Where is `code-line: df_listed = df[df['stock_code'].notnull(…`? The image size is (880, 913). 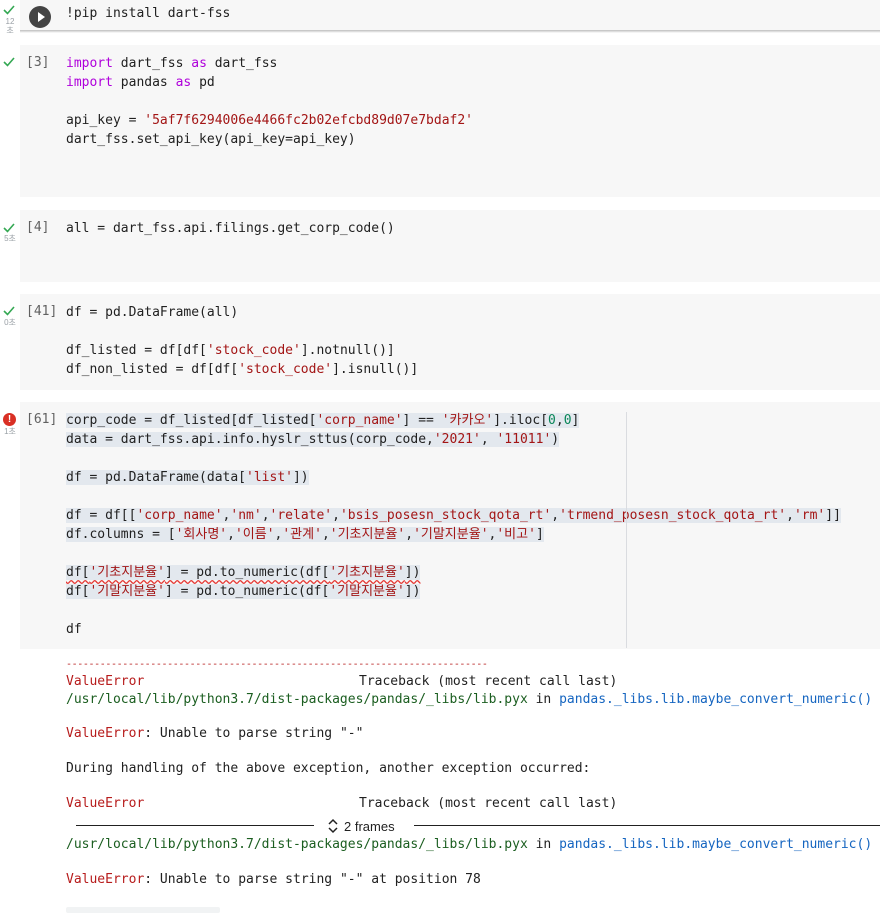 code-line: df_listed = df[df['stock_code'].notnull(… is located at coordinates (230, 350).